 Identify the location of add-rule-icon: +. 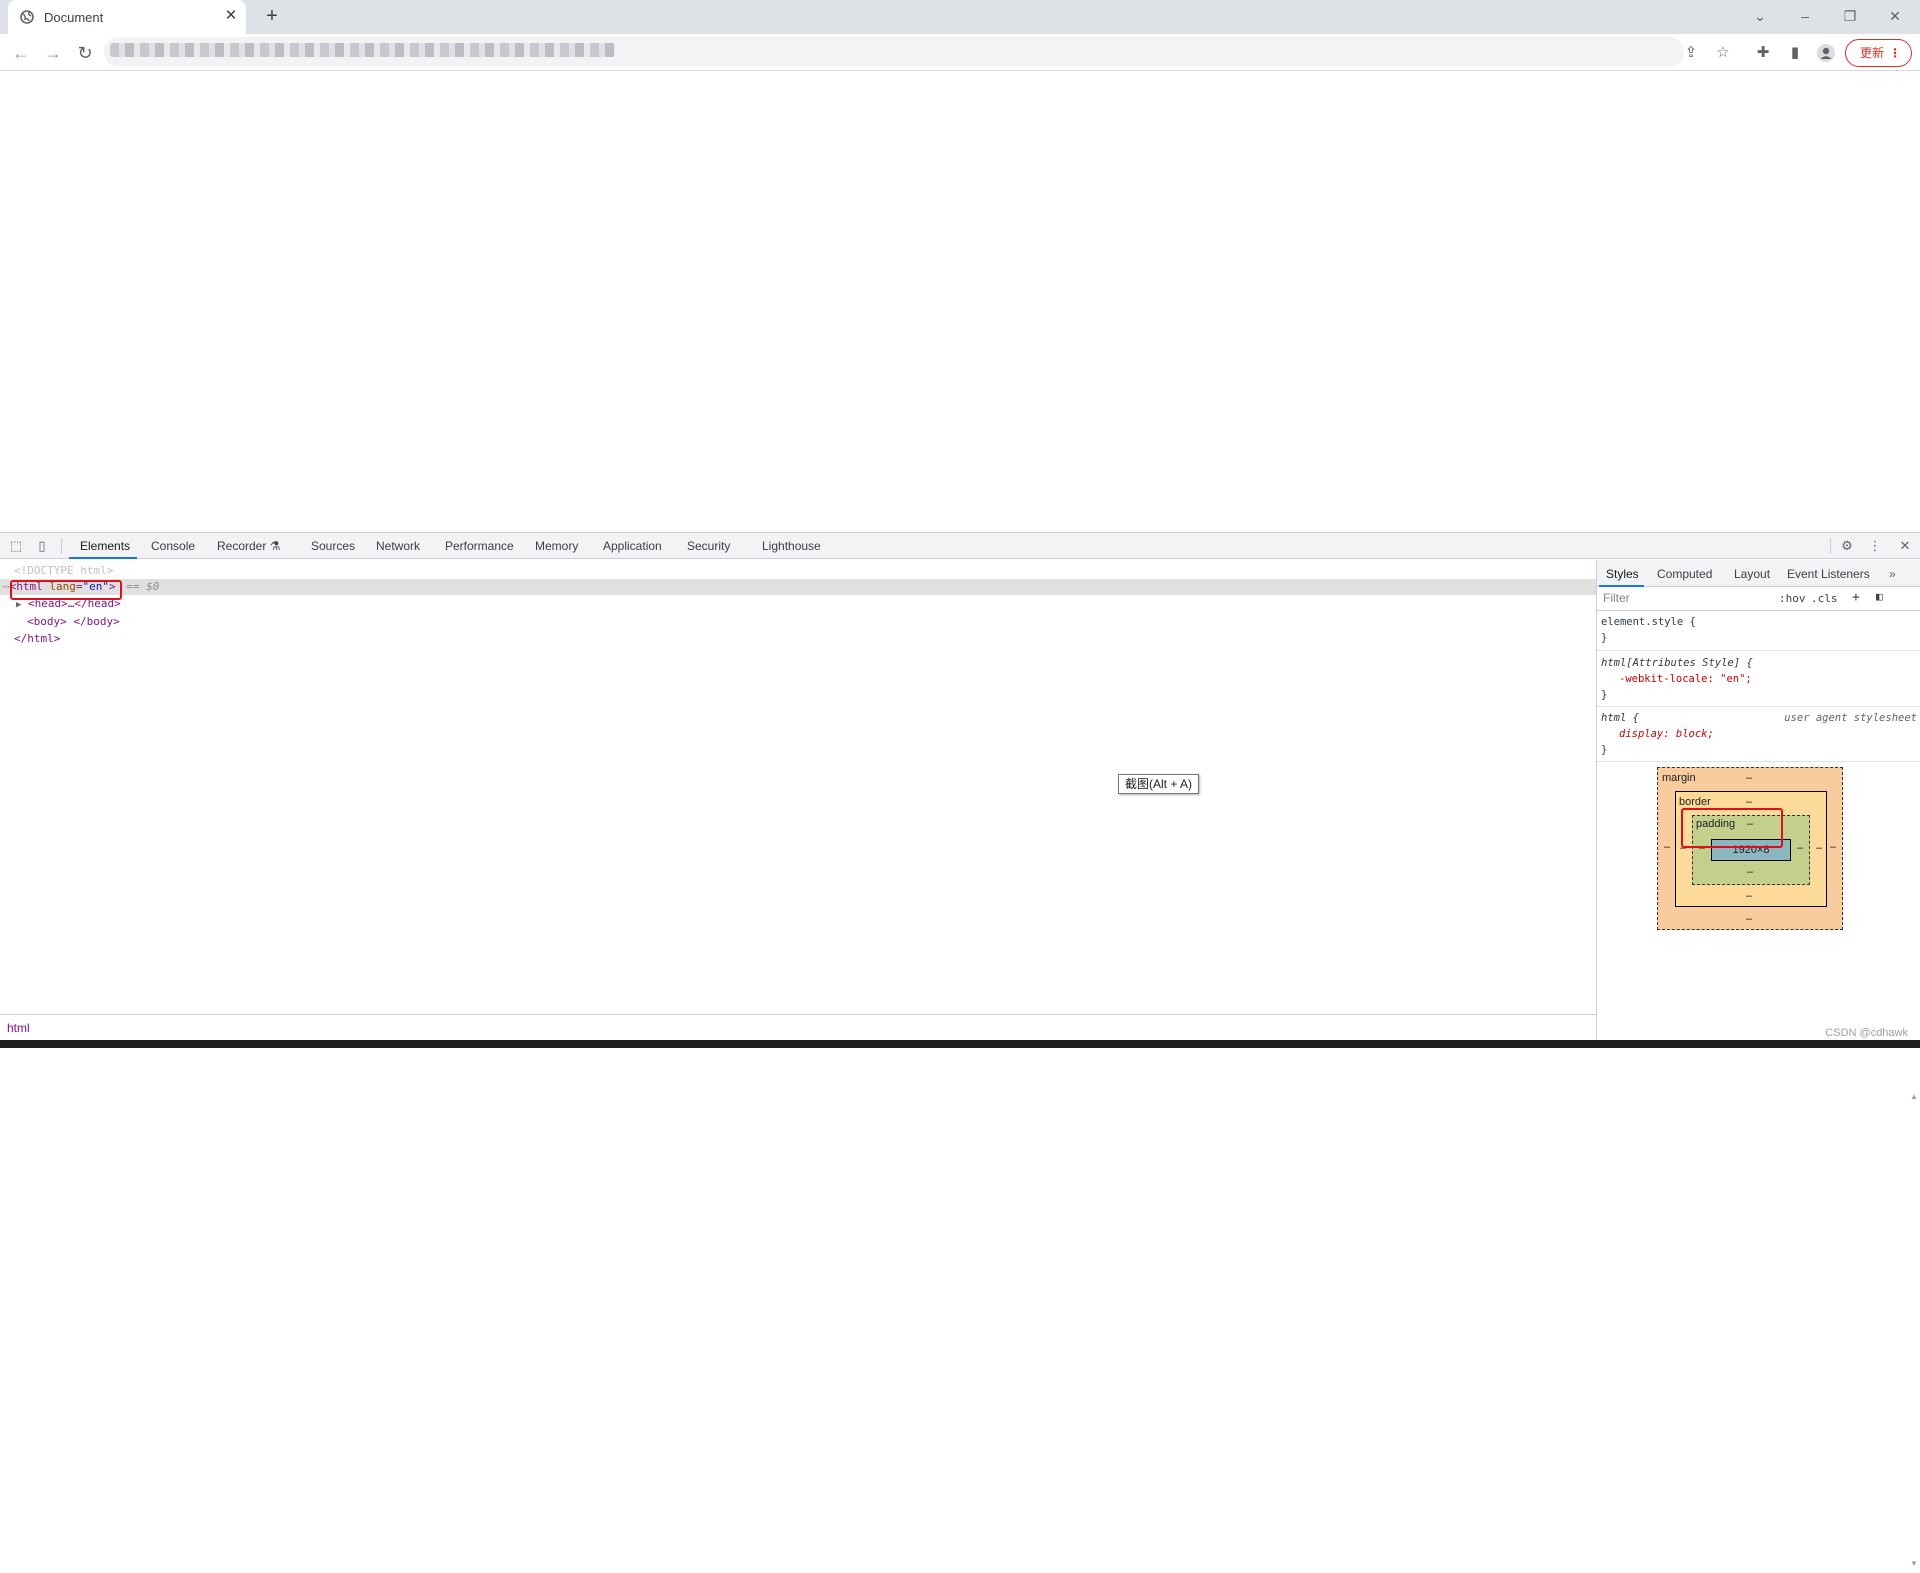
(1856, 597).